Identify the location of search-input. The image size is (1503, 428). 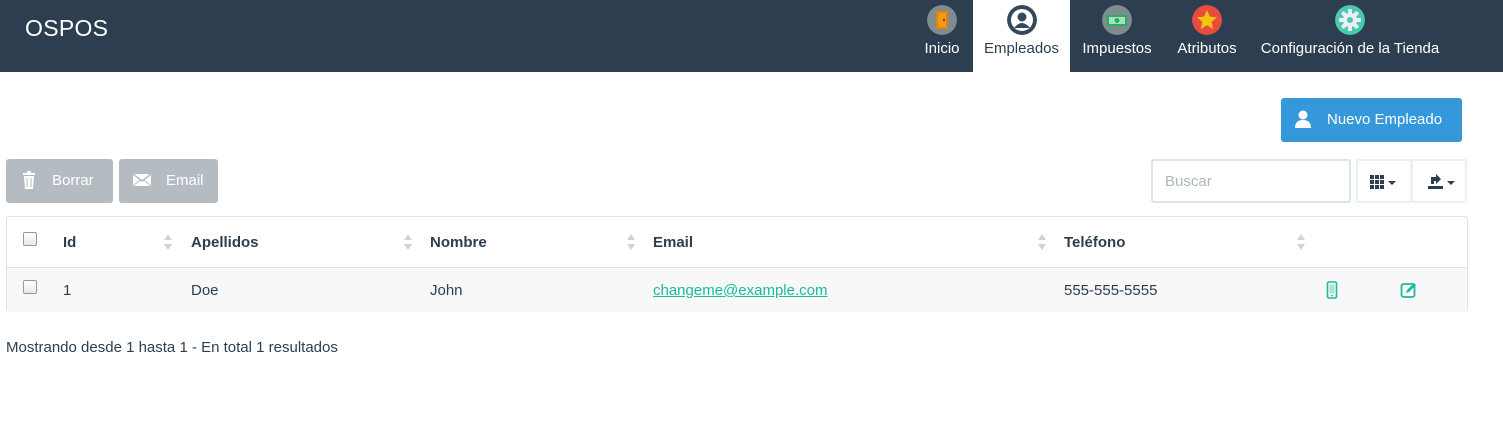
(1251, 181).